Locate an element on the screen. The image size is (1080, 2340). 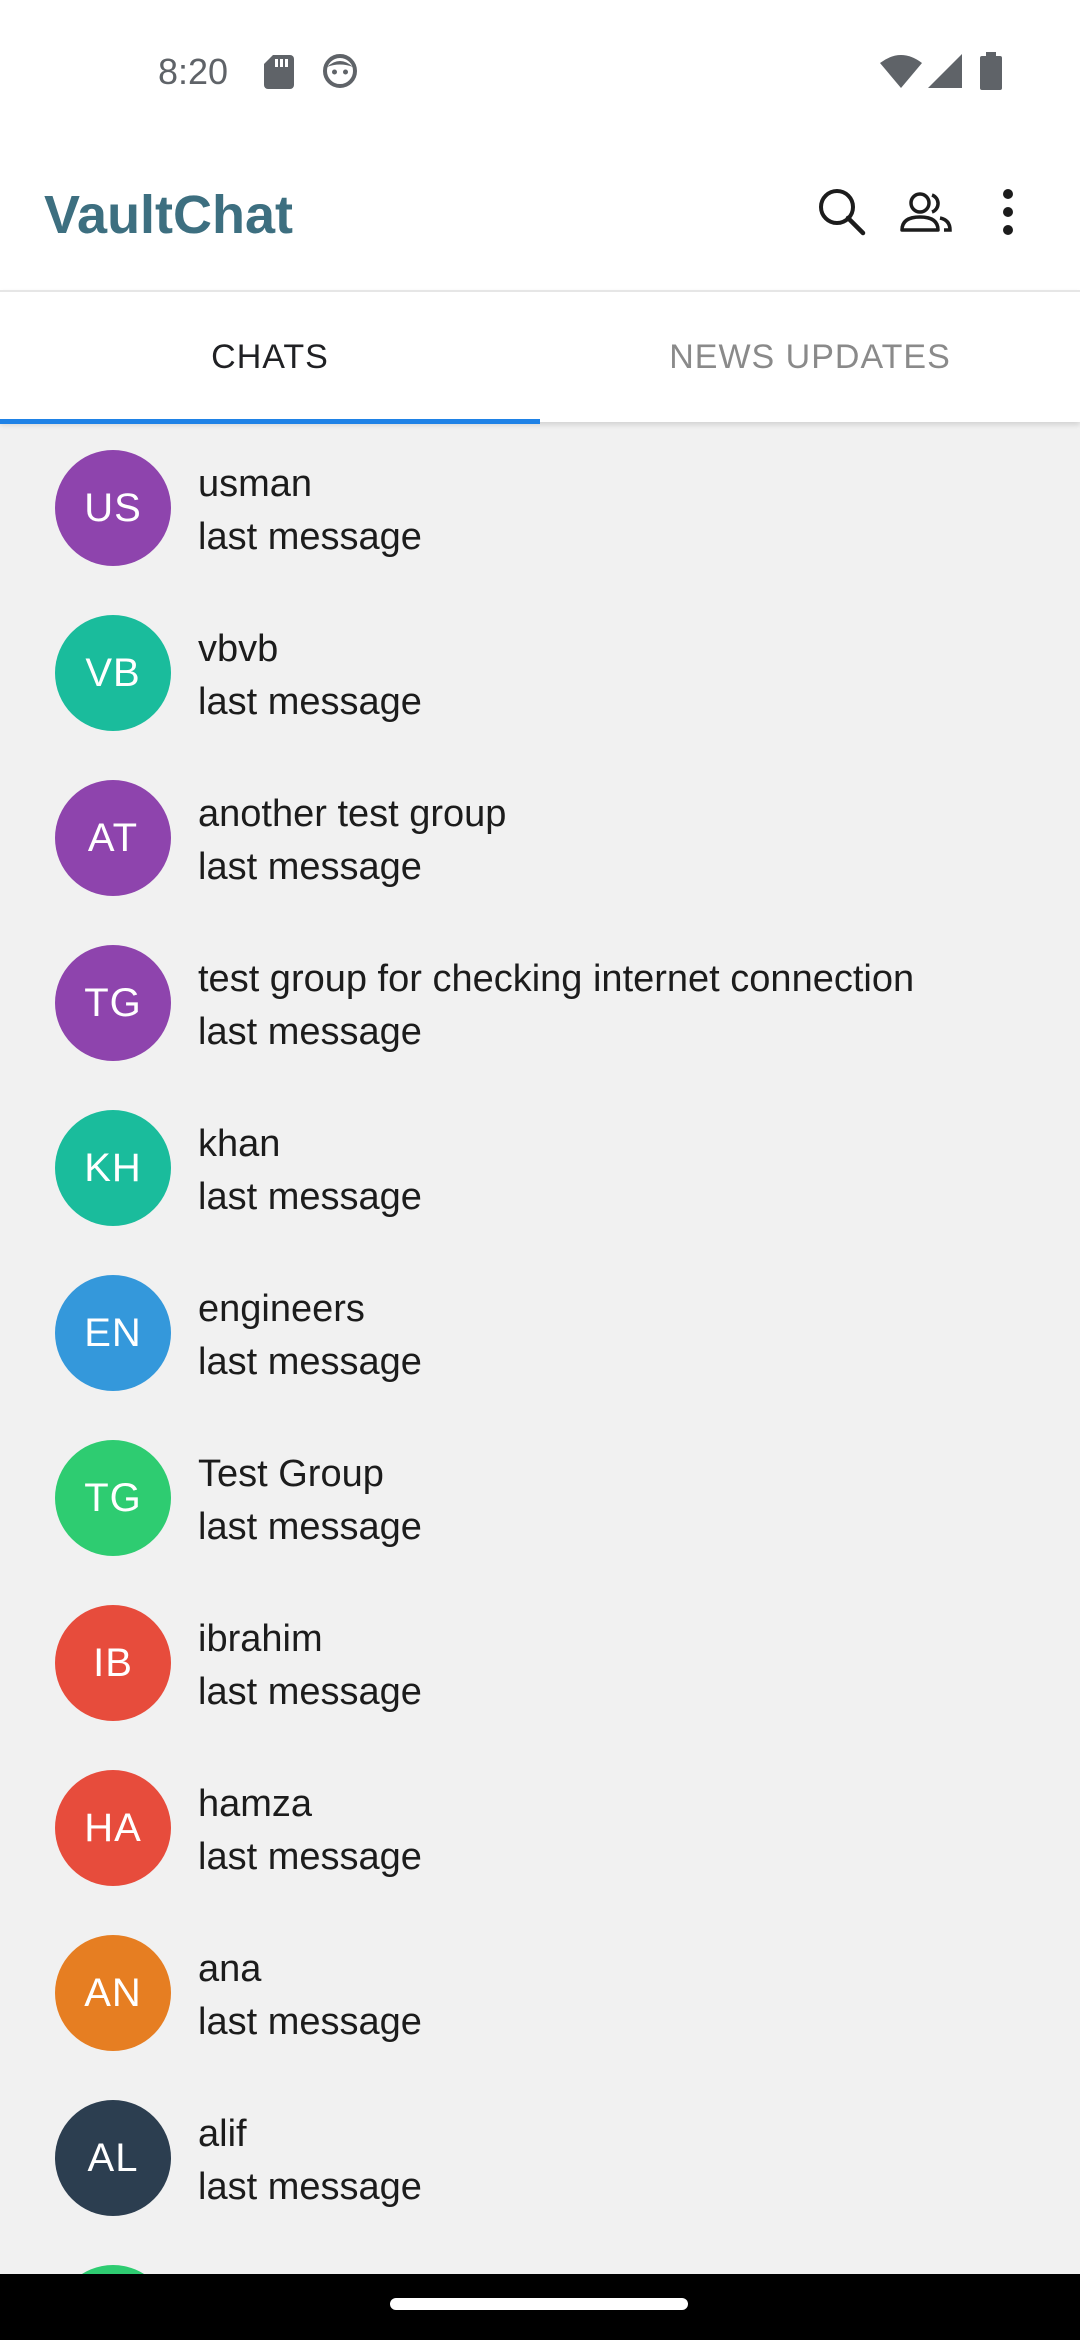
more-options-button is located at coordinates (1008, 214).